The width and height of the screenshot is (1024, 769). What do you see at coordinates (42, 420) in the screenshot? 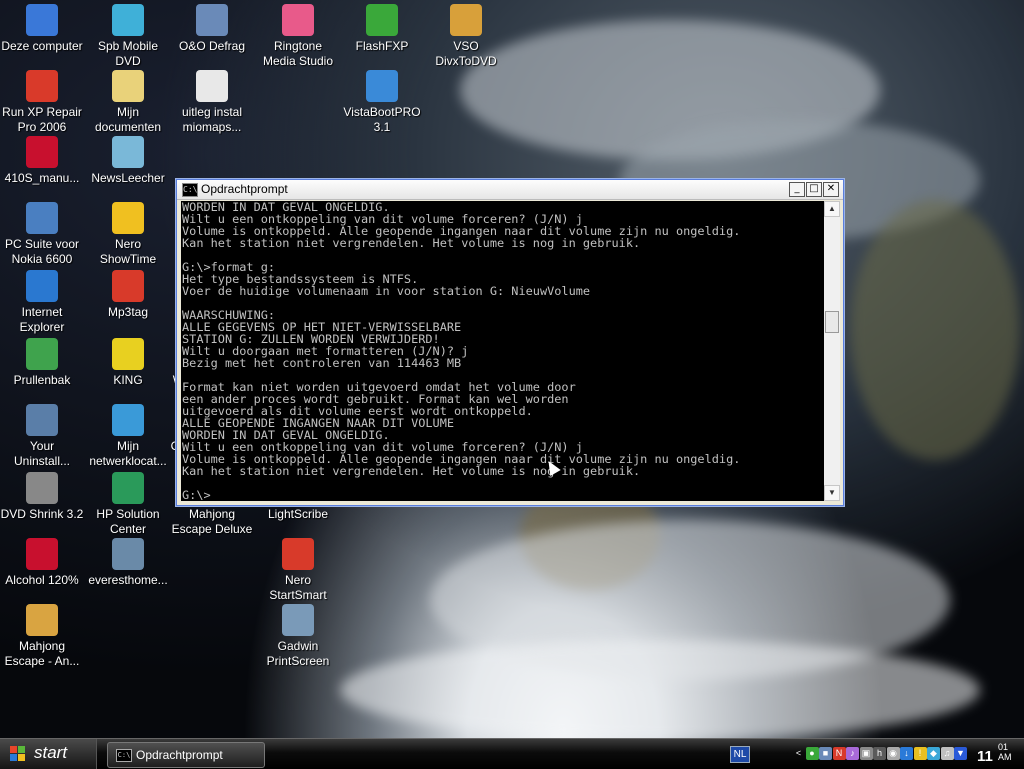
I see `trash-icon` at bounding box center [42, 420].